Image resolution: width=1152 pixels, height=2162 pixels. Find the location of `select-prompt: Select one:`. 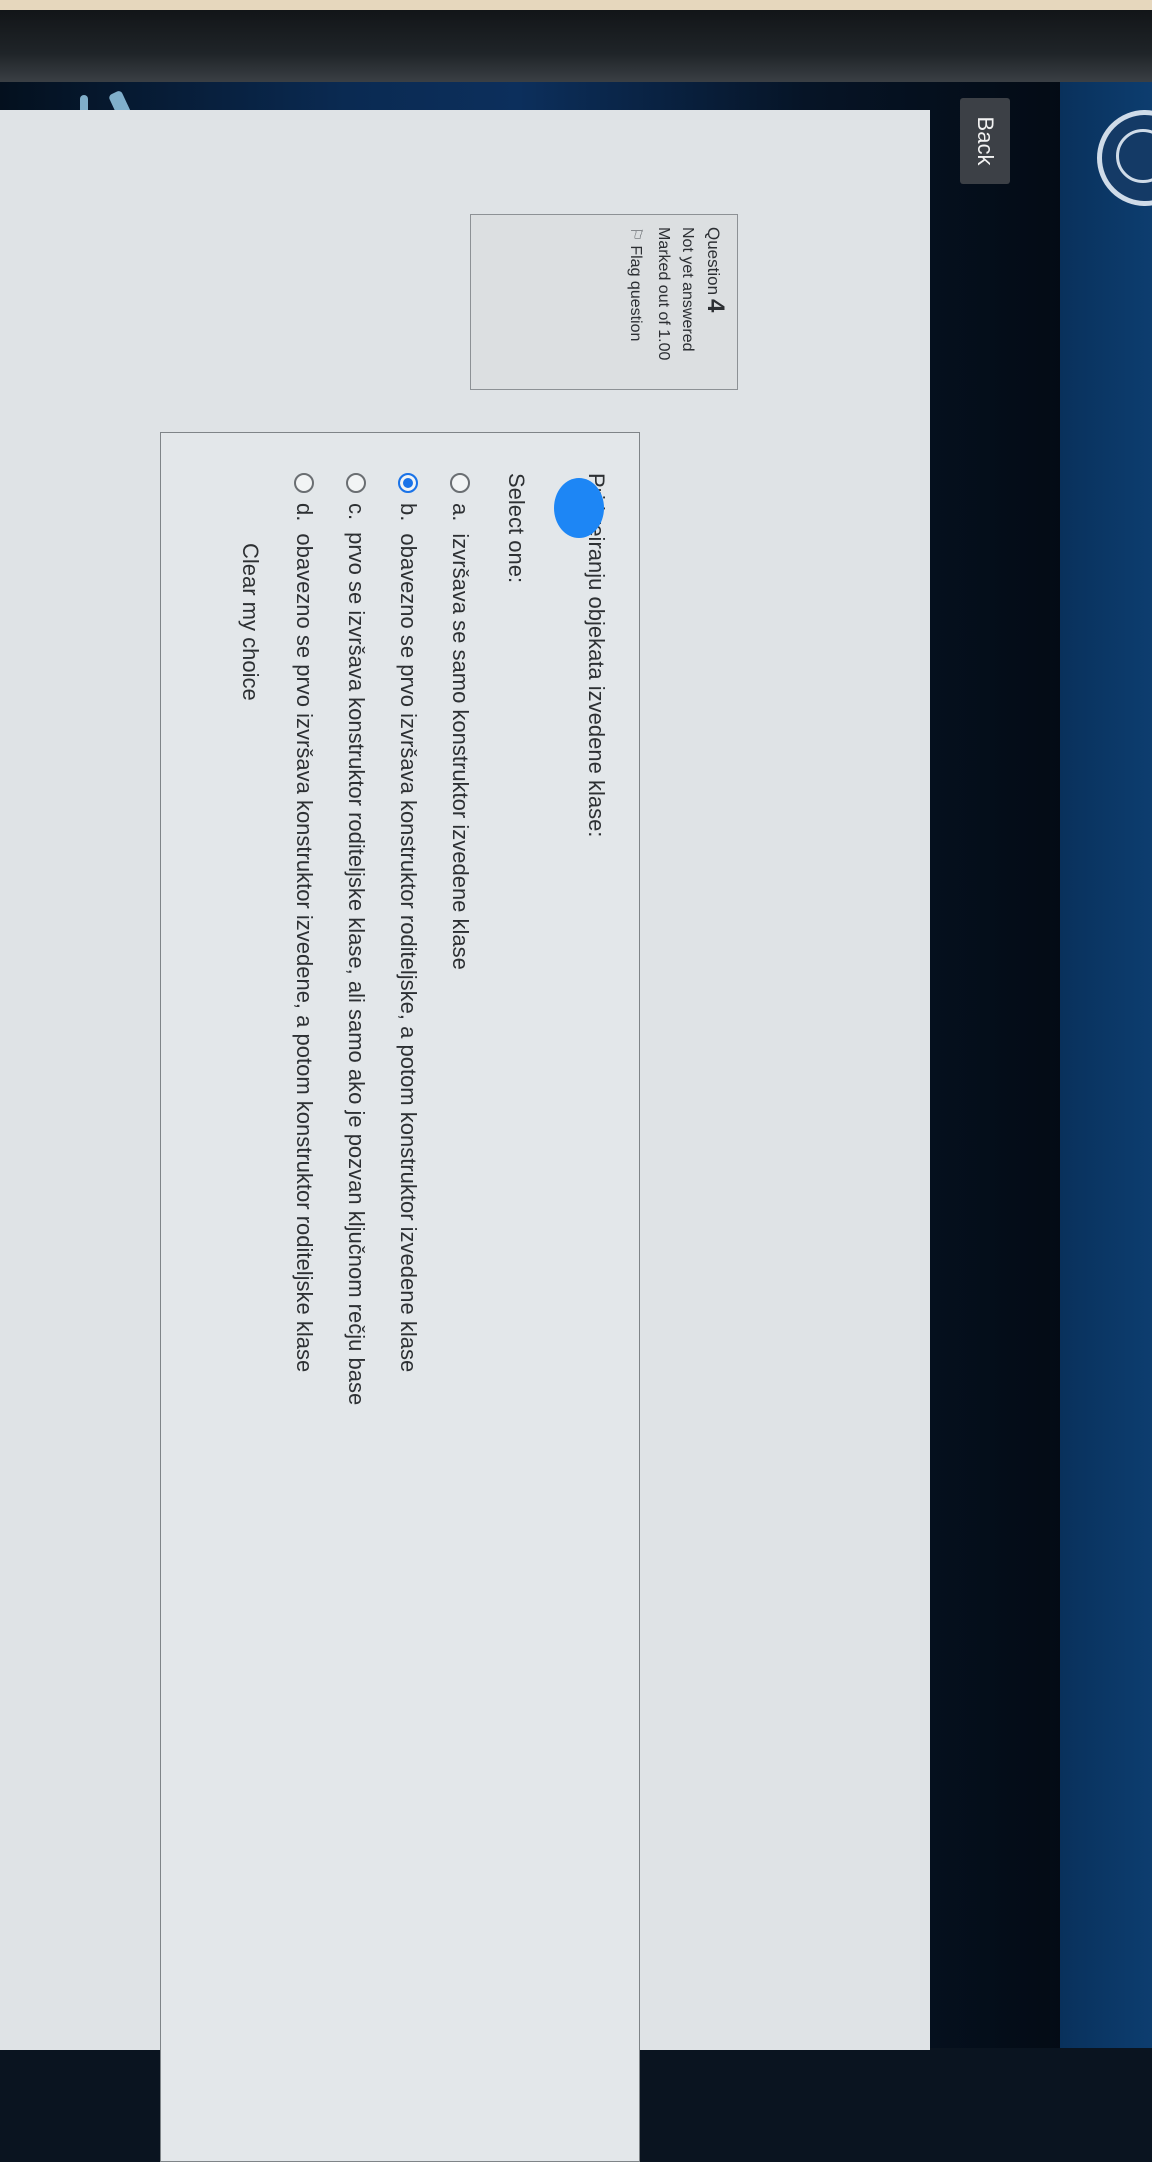

select-prompt: Select one: is located at coordinates (516, 528).